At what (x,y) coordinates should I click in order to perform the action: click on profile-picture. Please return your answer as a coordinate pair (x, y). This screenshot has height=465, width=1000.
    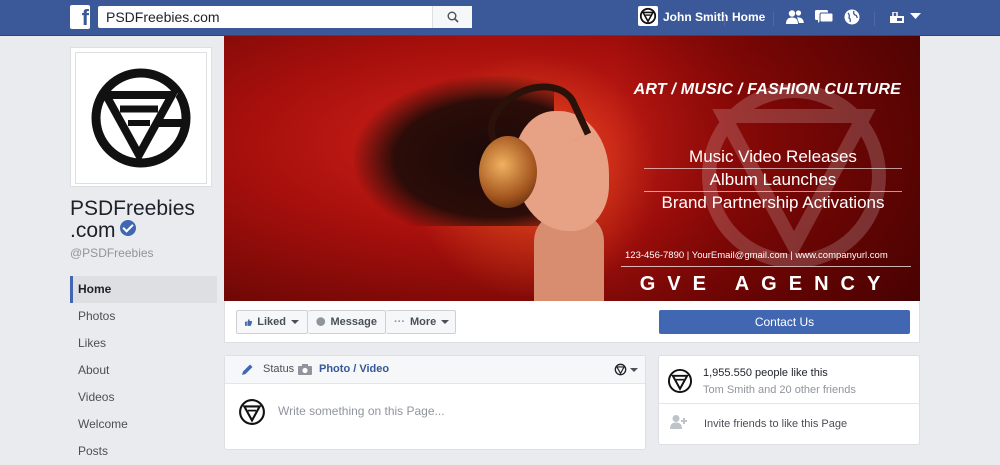
    Looking at the image, I should click on (141, 117).